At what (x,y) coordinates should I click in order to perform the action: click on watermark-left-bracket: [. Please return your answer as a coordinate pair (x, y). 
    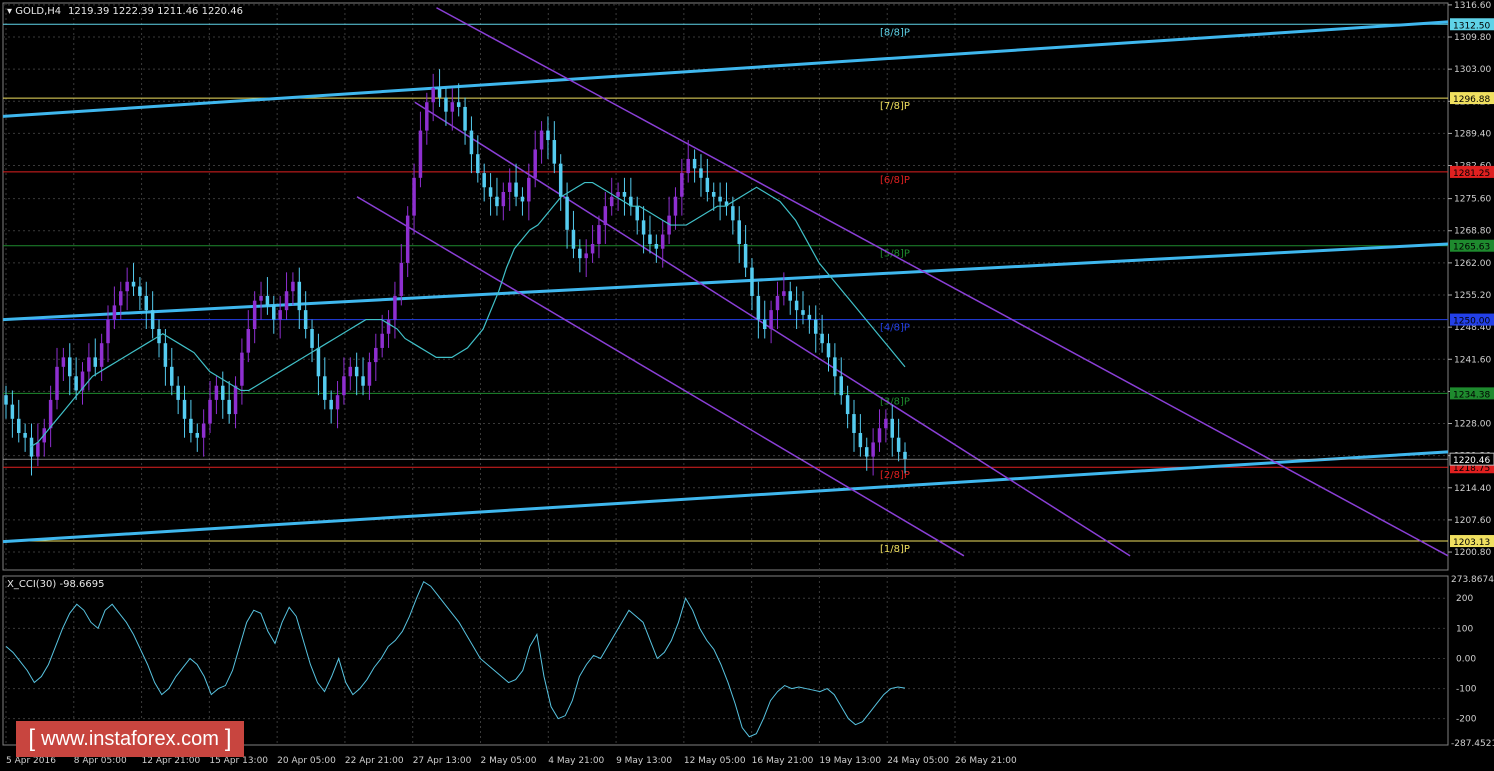
    Looking at the image, I should click on (32, 738).